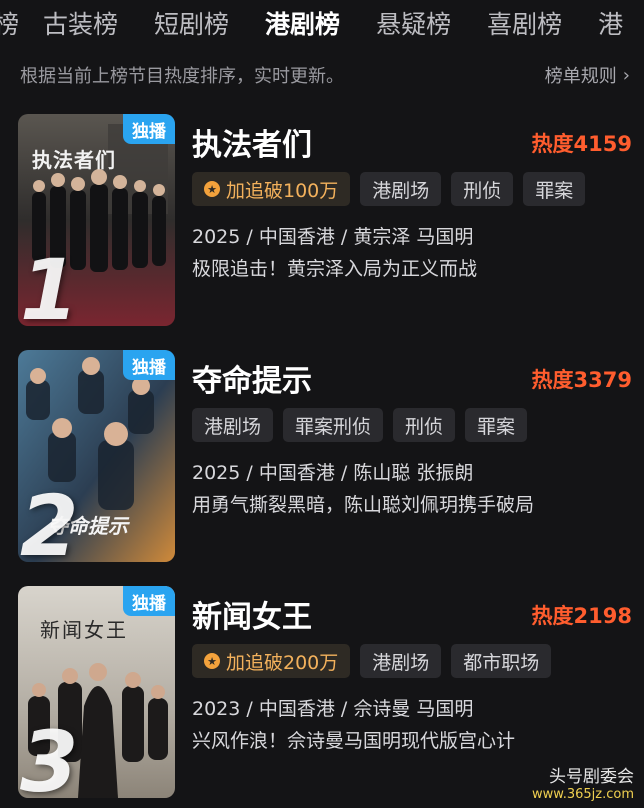 The image size is (644, 808). What do you see at coordinates (333, 237) in the screenshot?
I see `show-meta: 2025 / 中国香港 / 黄宗泽 马国明` at bounding box center [333, 237].